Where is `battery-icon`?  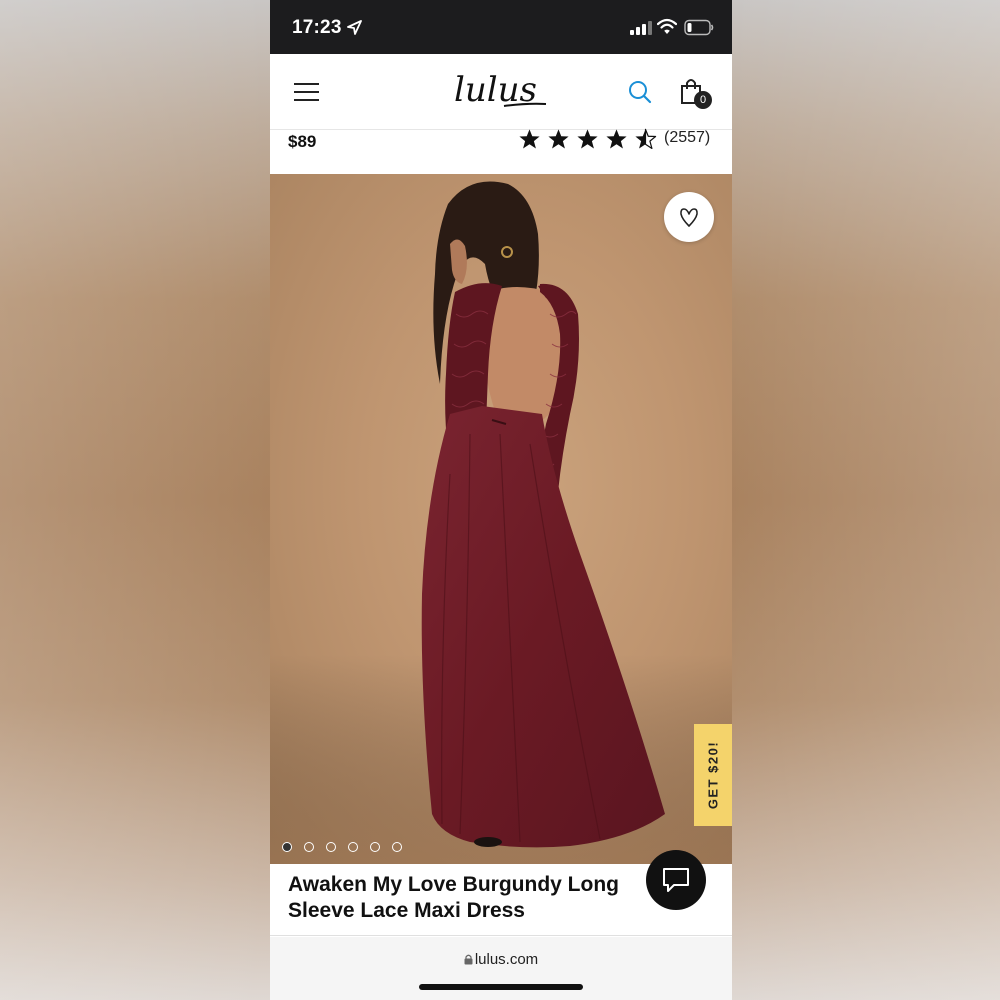
battery-icon is located at coordinates (699, 27).